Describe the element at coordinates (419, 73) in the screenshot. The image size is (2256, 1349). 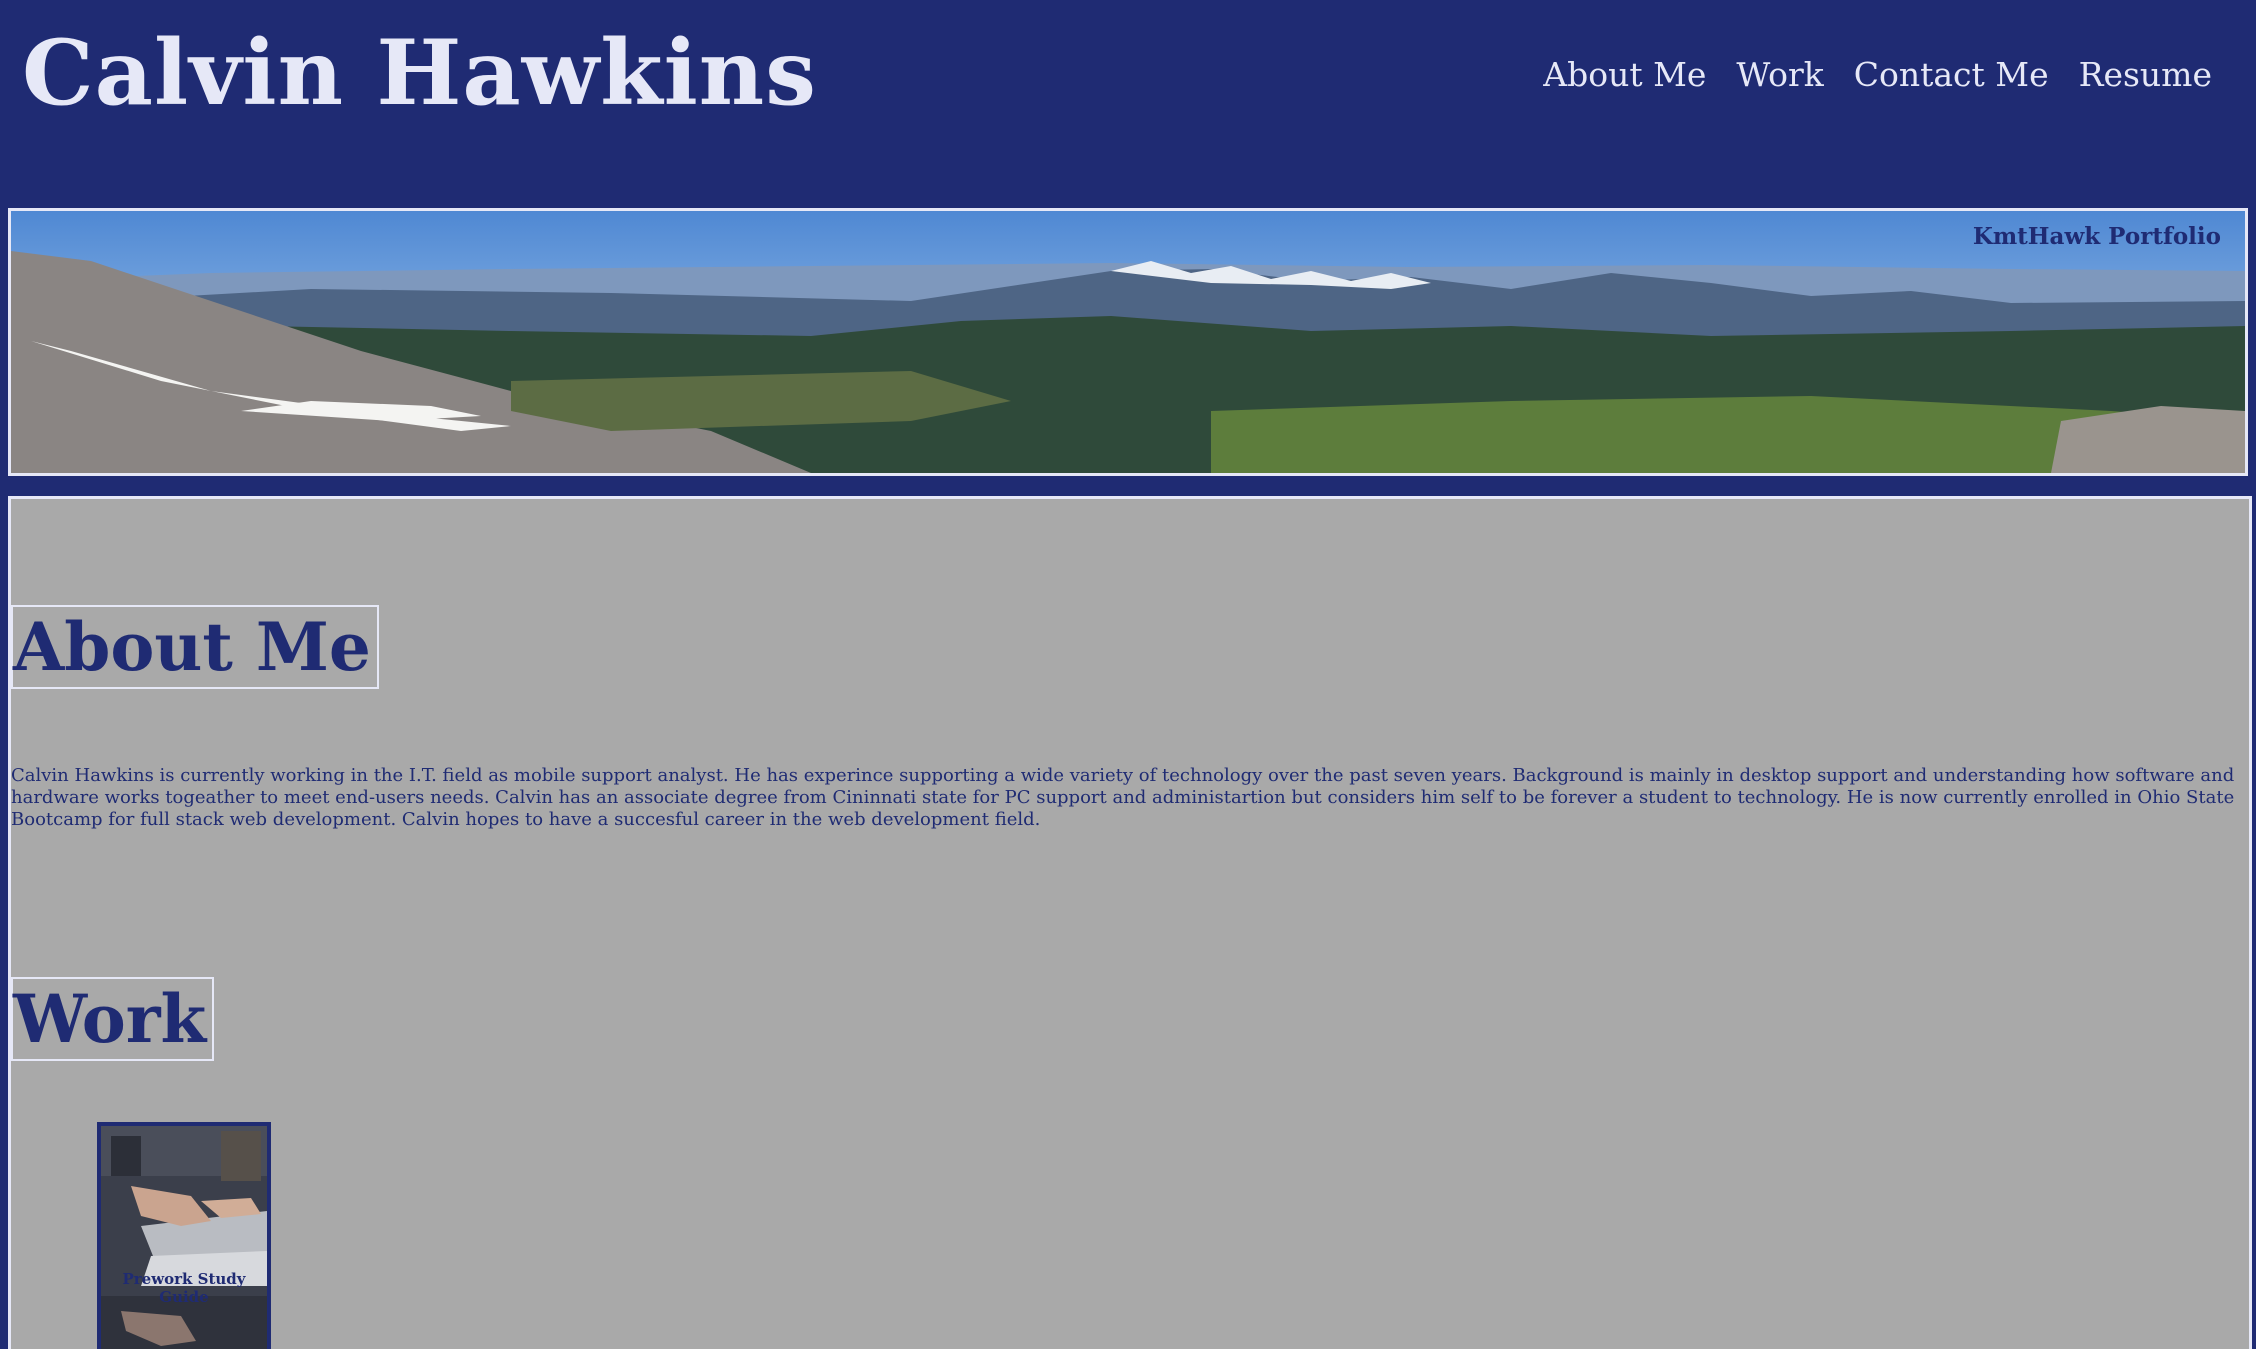
I see `site-title: Calvin Hawkins` at that location.